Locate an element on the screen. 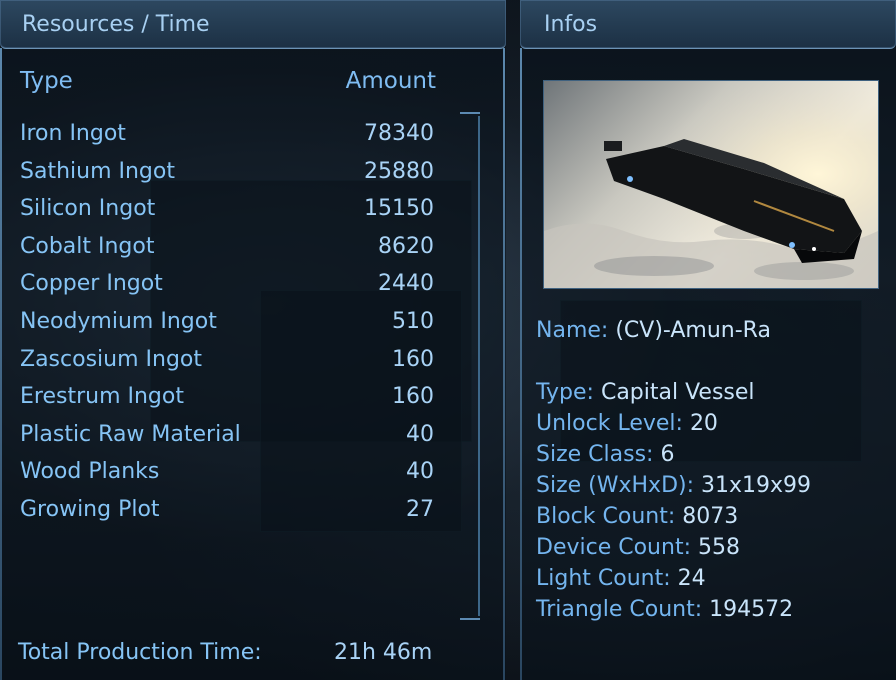 This screenshot has height=680, width=896. info-unlock-level: Unlock Level: 20 is located at coordinates (627, 423).